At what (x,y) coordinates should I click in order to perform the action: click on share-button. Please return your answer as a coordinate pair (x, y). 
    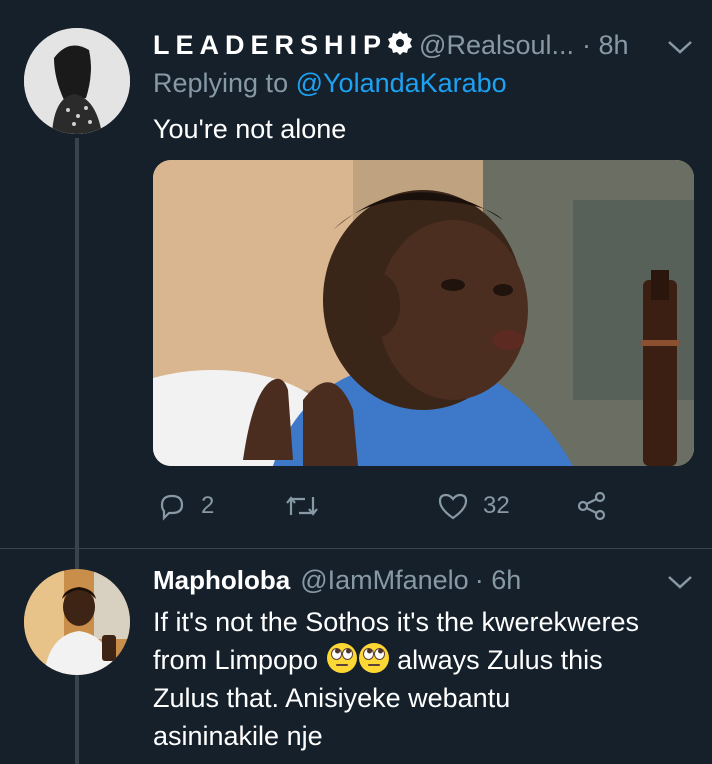
    Looking at the image, I should click on (592, 506).